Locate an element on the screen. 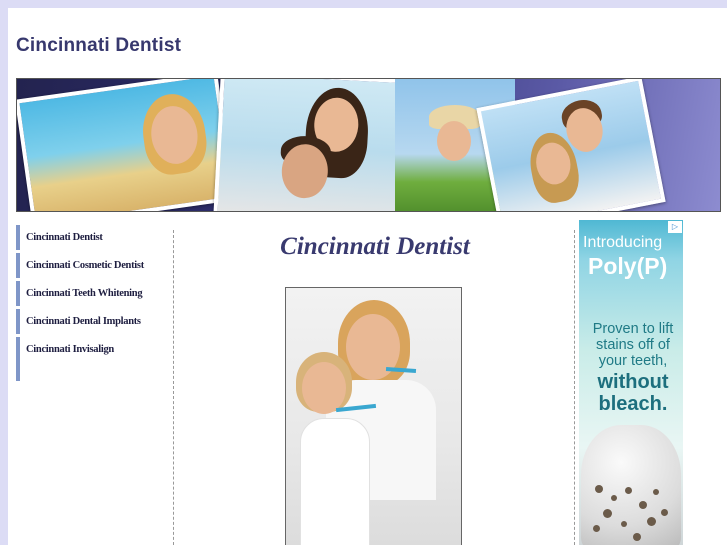 This screenshot has height=545, width=727. ad-text-without-bleach: without bleach. is located at coordinates (633, 393).